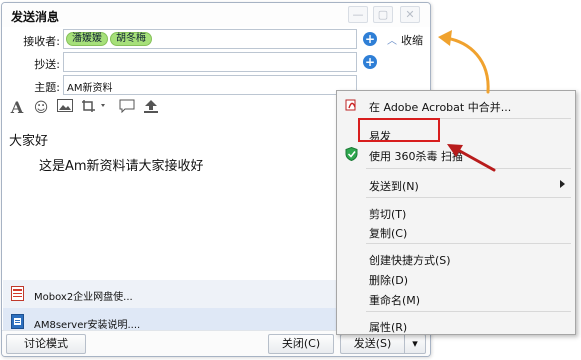 Image resolution: width=581 pixels, height=360 pixels. Describe the element at coordinates (471, 158) in the screenshot. I see `red-arrow-icon` at that location.